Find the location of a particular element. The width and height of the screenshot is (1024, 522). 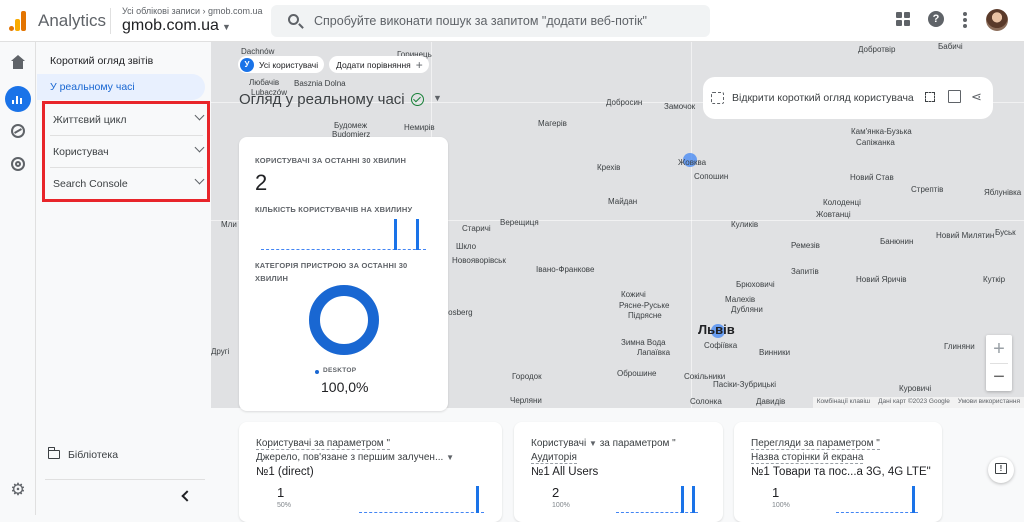

nav-realtime-label: У реальному часі is located at coordinates (92, 87).